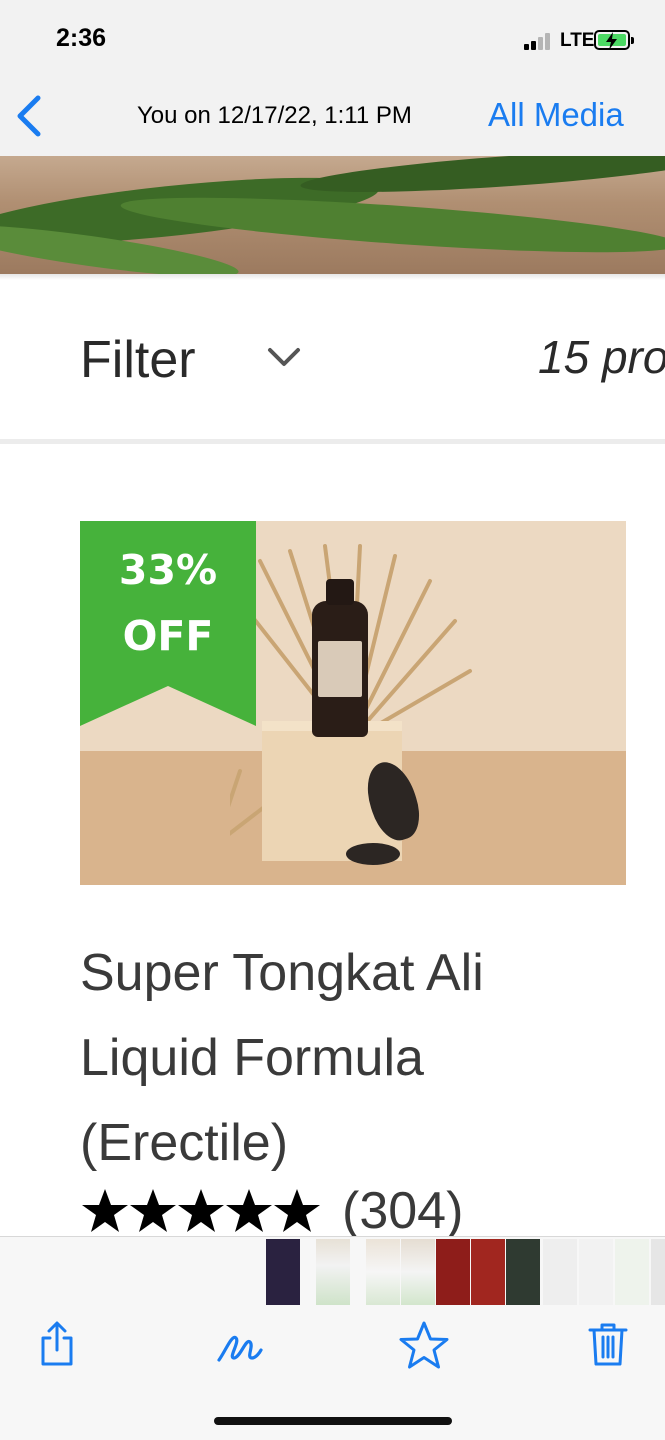 This screenshot has width=665, height=1440. I want to click on chevron-down-icon, so click(284, 357).